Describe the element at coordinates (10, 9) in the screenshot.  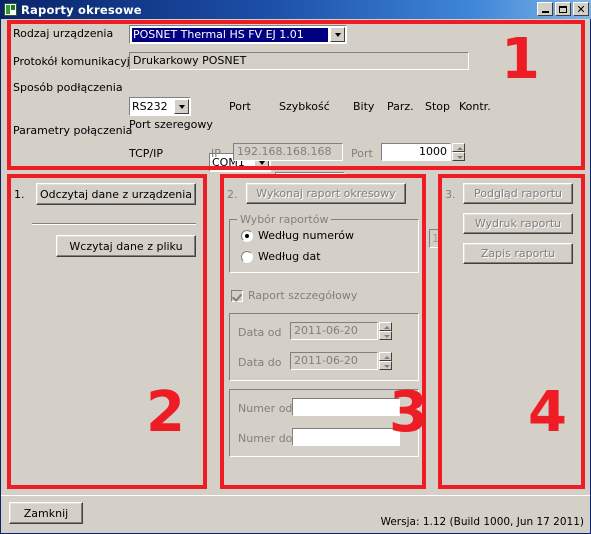
I see `app-icon` at that location.